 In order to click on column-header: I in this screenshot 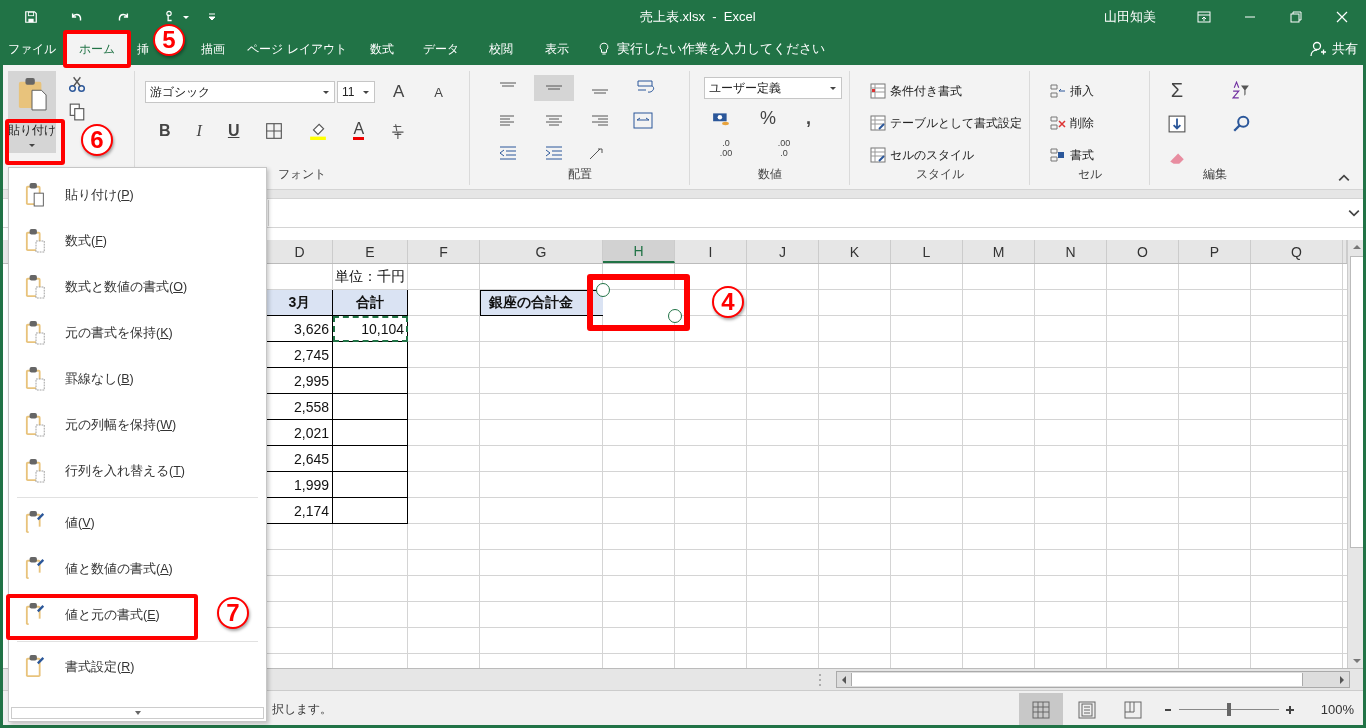, I will do `click(711, 251)`.